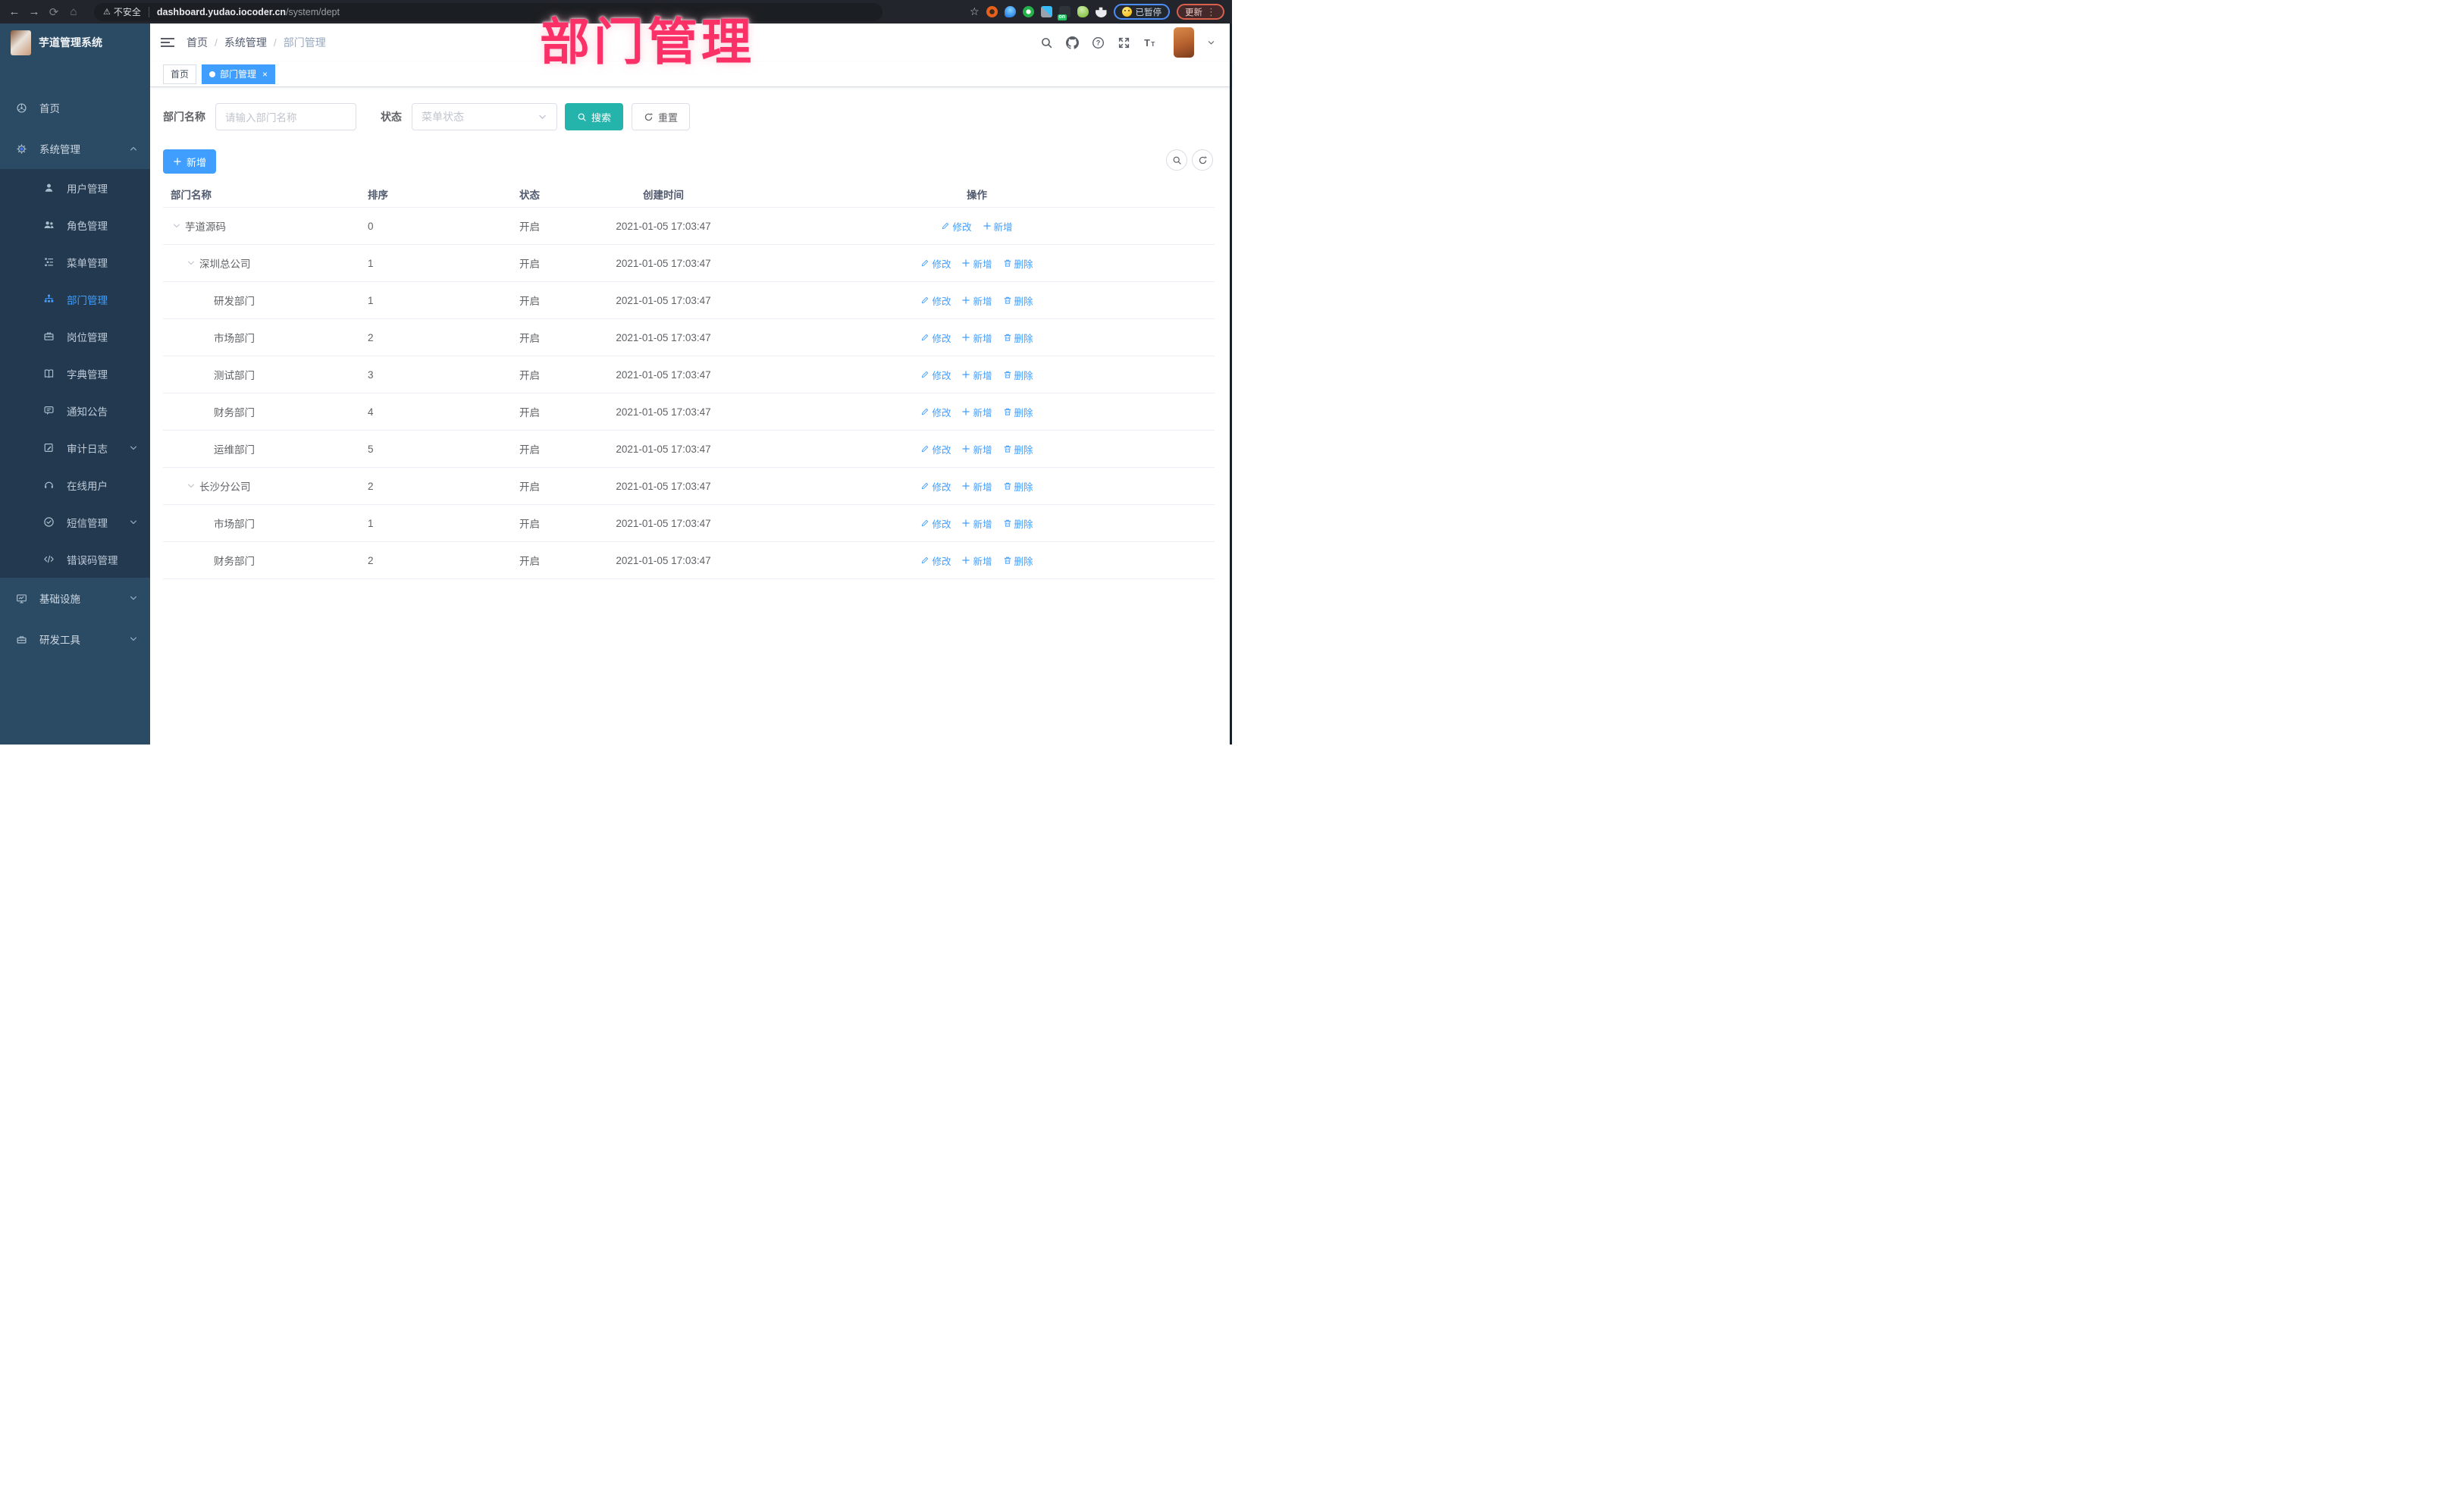  What do you see at coordinates (49, 410) in the screenshot?
I see `bubble-icon` at bounding box center [49, 410].